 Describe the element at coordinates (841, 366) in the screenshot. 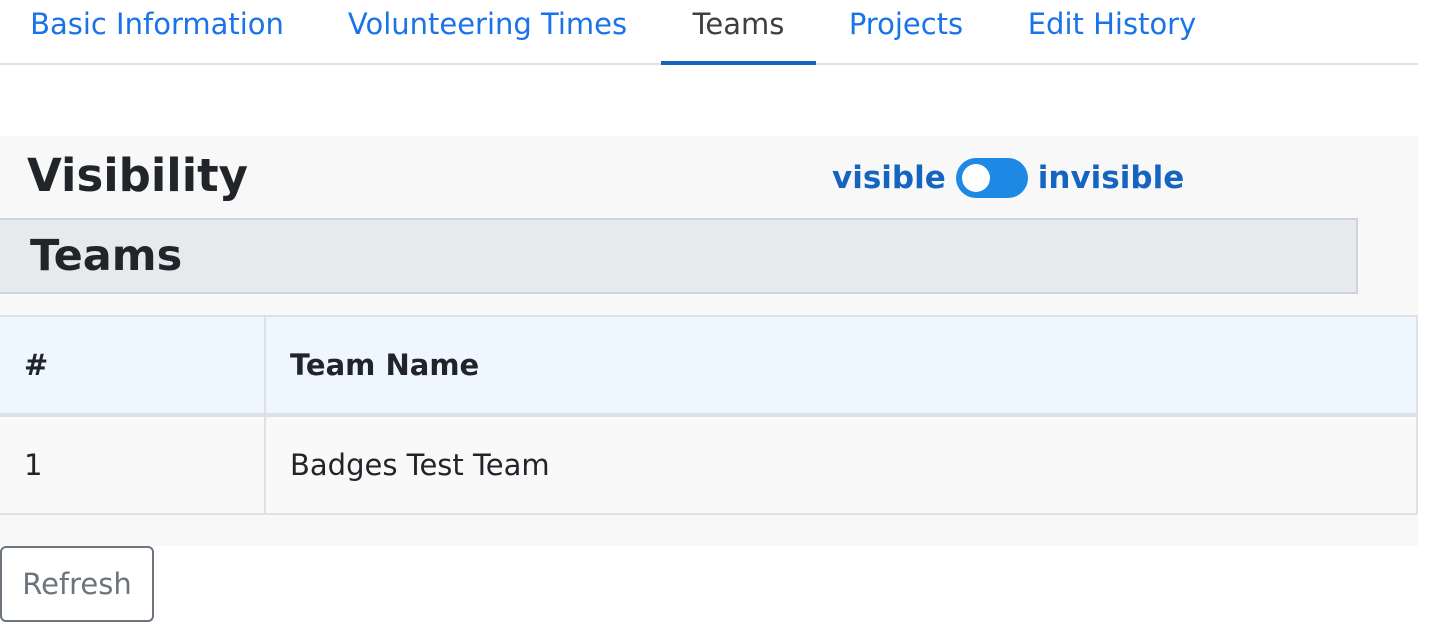

I see `column-header-team-name: Team Name` at that location.